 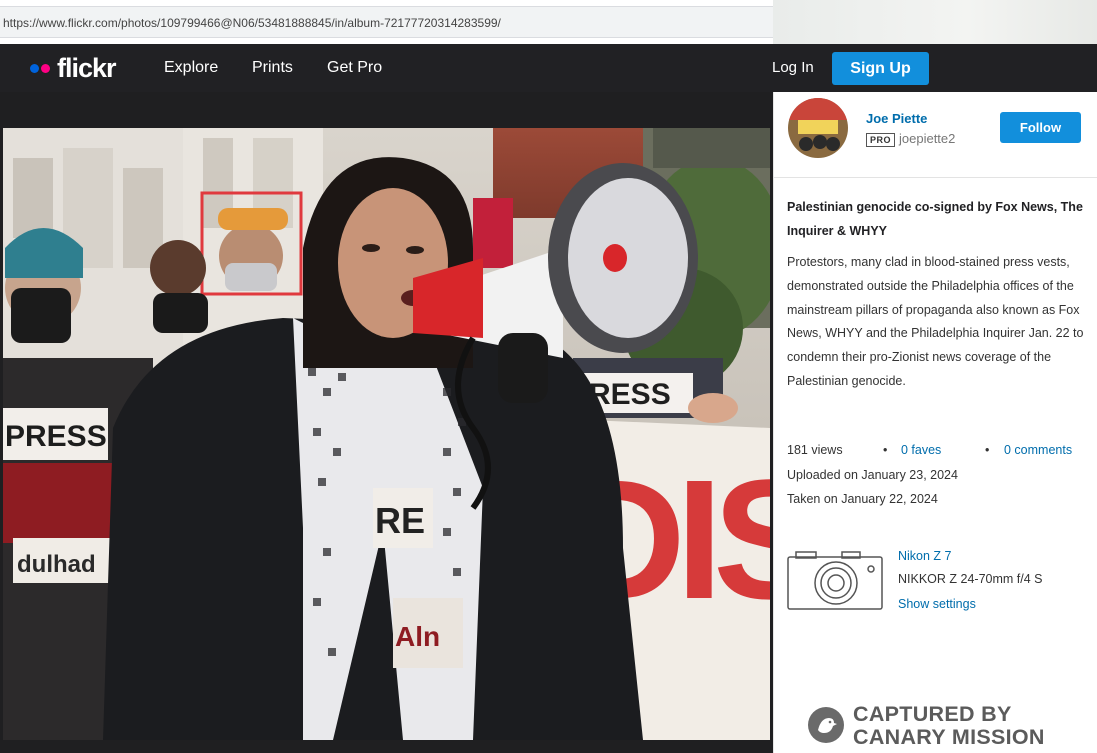 What do you see at coordinates (935, 22) in the screenshot?
I see `browser-toolbar-blurred` at bounding box center [935, 22].